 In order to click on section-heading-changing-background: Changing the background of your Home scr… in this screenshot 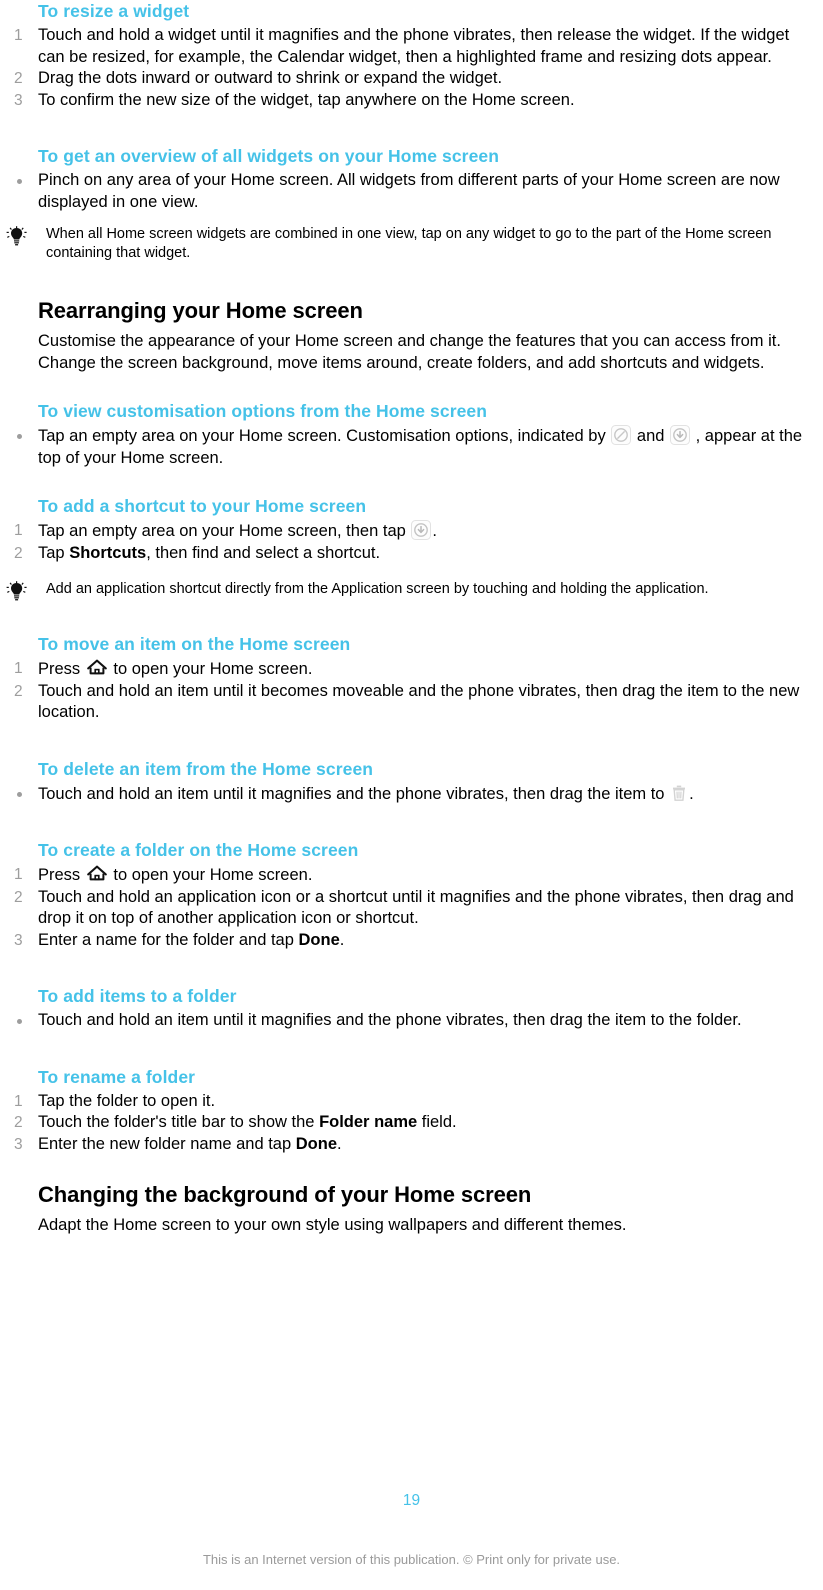, I will do `click(285, 1194)`.